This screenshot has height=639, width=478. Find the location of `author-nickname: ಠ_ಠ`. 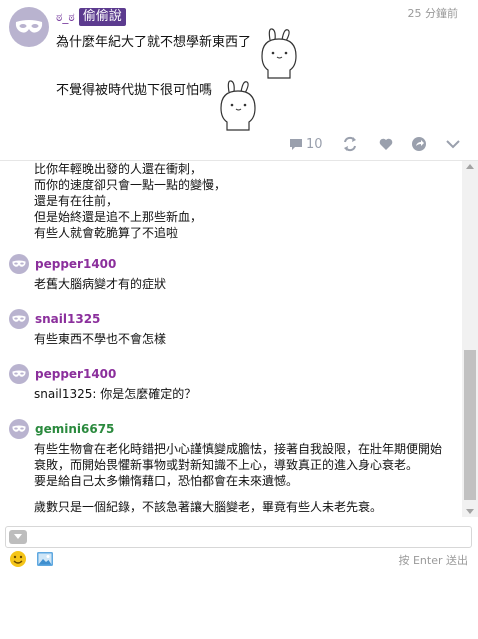

author-nickname: ಠ_ಠ is located at coordinates (65, 16).